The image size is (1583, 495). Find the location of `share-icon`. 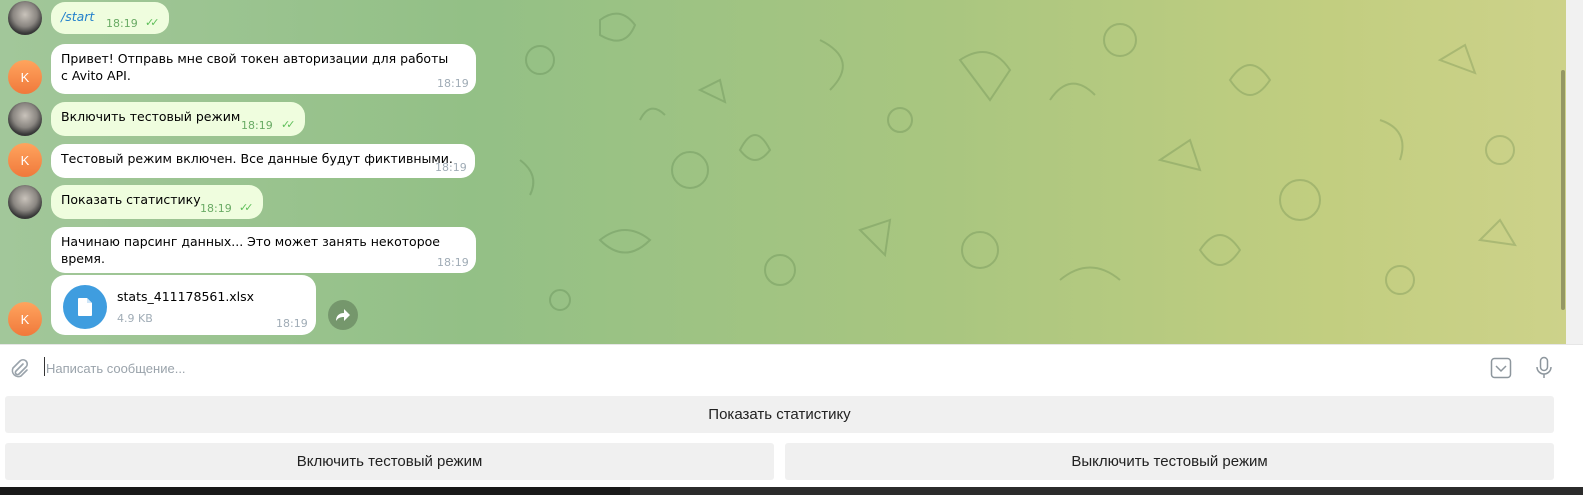

share-icon is located at coordinates (343, 315).